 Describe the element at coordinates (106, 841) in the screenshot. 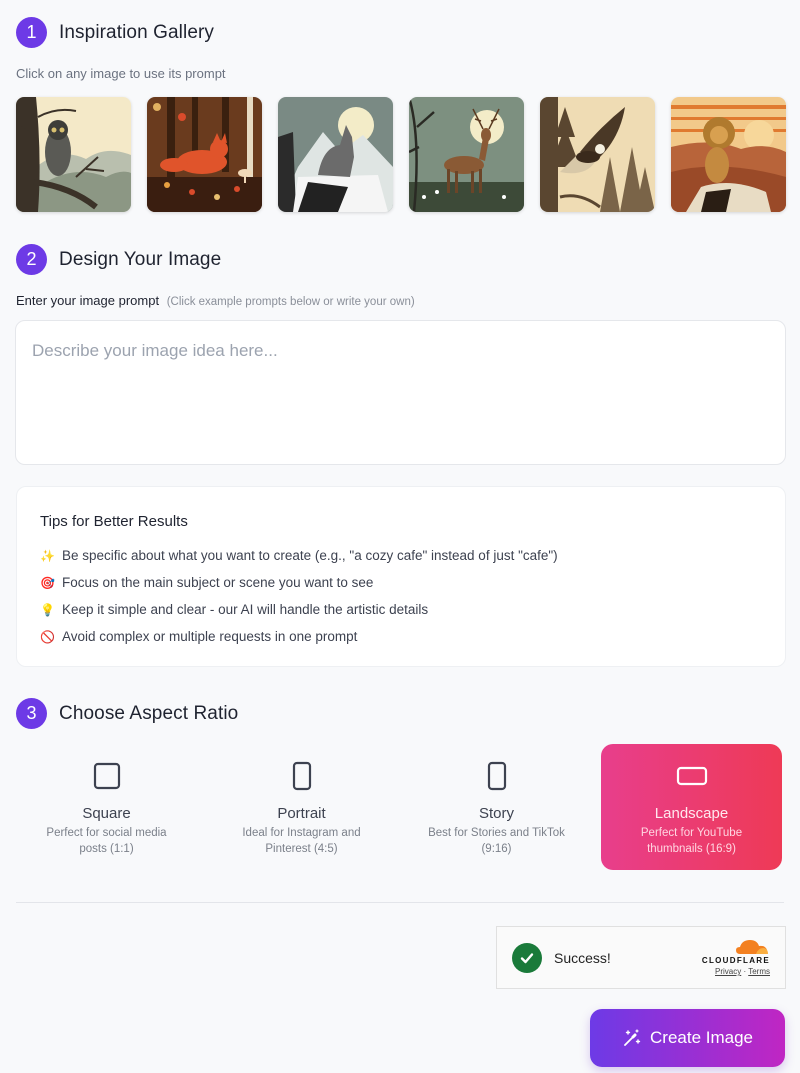

I see `aspect-option-desc: Perfect for social media posts (1:1)` at that location.